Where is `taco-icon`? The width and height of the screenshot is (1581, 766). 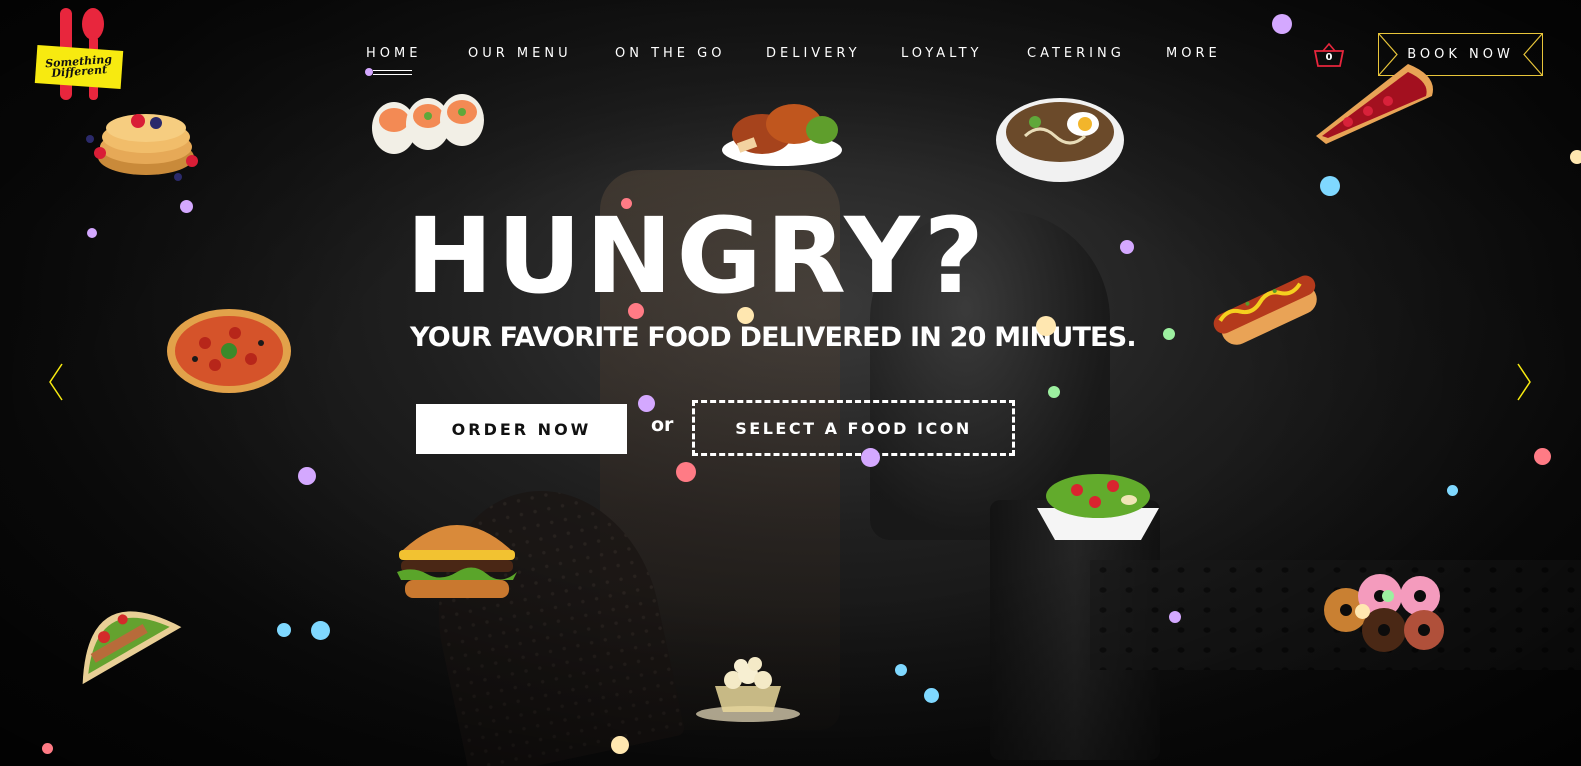
taco-icon is located at coordinates (123, 640).